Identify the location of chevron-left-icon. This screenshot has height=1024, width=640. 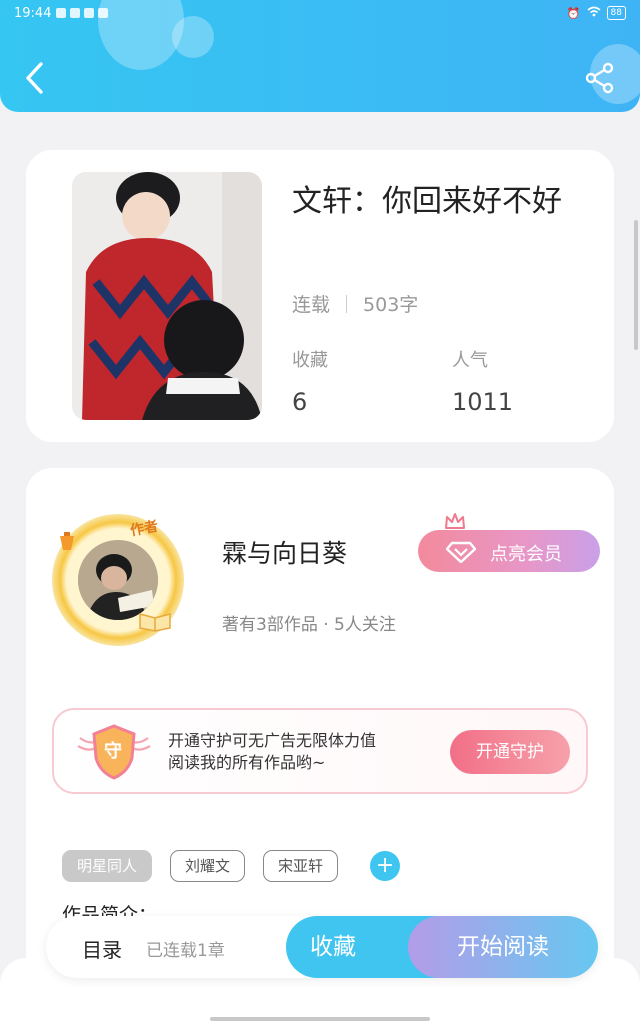
(34, 78).